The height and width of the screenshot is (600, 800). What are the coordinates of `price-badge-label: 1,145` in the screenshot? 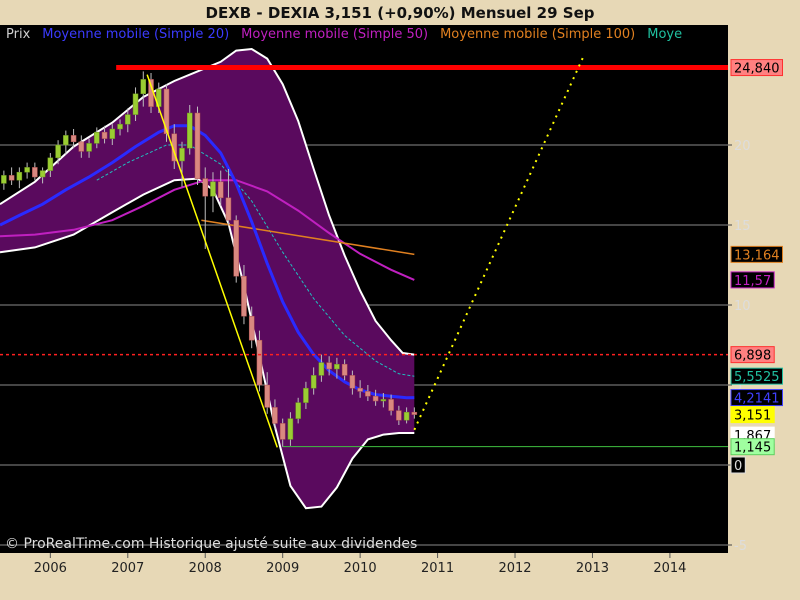 It's located at (752, 448).